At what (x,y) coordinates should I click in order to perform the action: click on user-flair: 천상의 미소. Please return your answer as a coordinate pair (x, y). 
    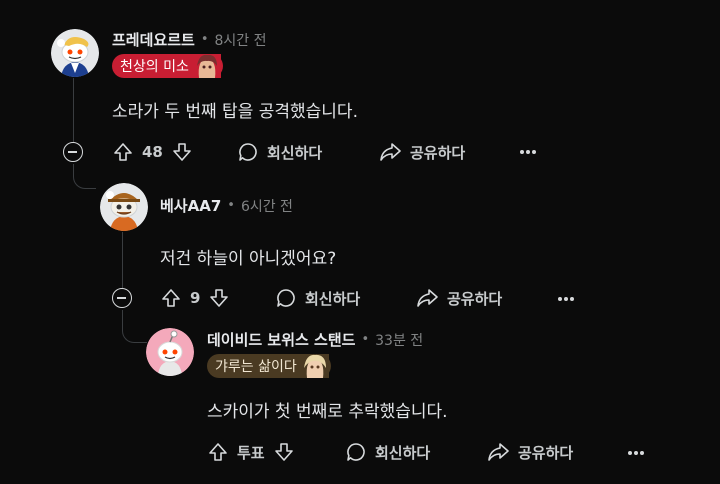
    Looking at the image, I should click on (167, 66).